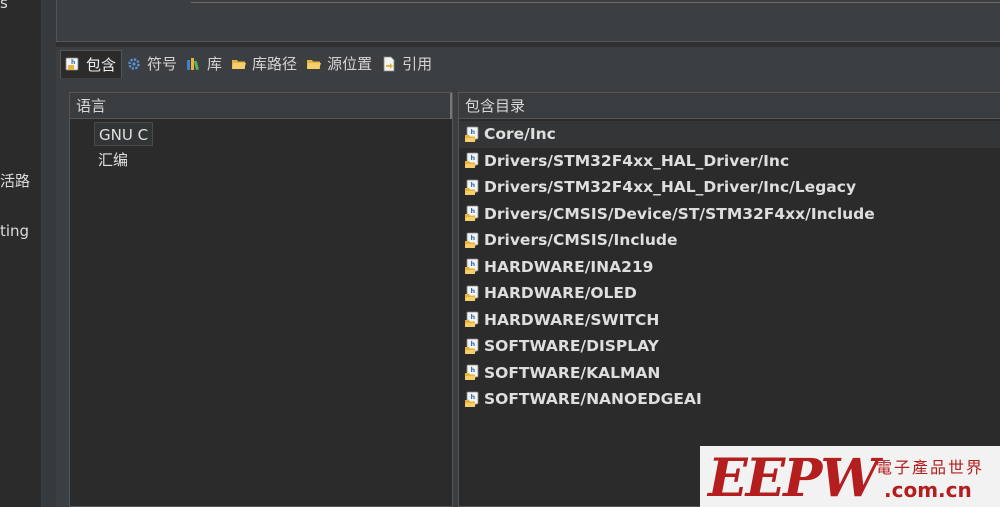 This screenshot has height=507, width=1000. Describe the element at coordinates (528, 63) in the screenshot. I see `tab-bar: h 包含 符号 库 库路径 源位置 引用` at that location.